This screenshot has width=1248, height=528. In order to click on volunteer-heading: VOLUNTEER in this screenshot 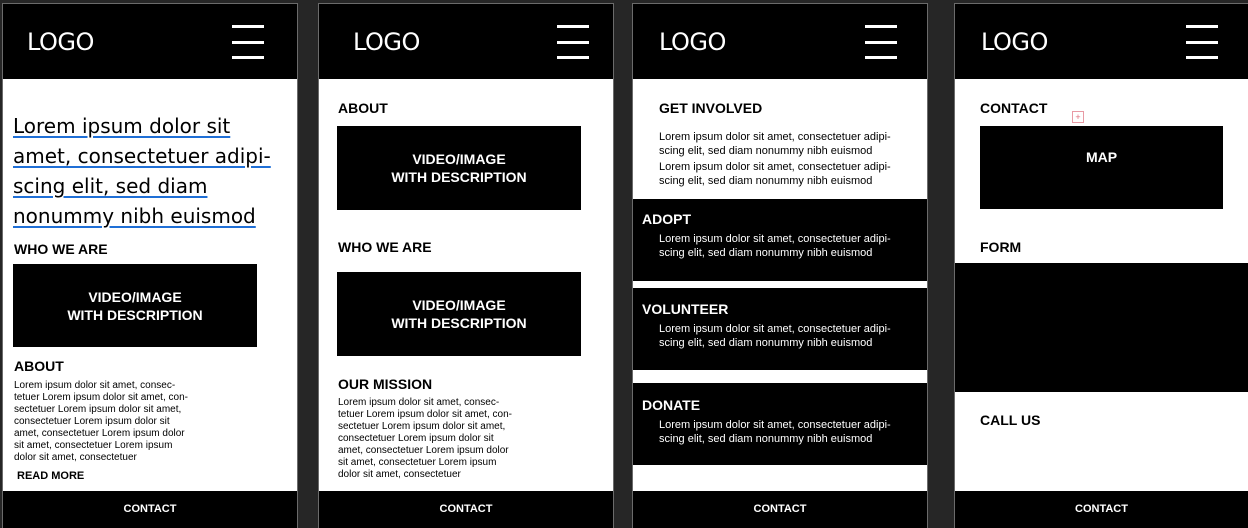, I will do `click(685, 309)`.